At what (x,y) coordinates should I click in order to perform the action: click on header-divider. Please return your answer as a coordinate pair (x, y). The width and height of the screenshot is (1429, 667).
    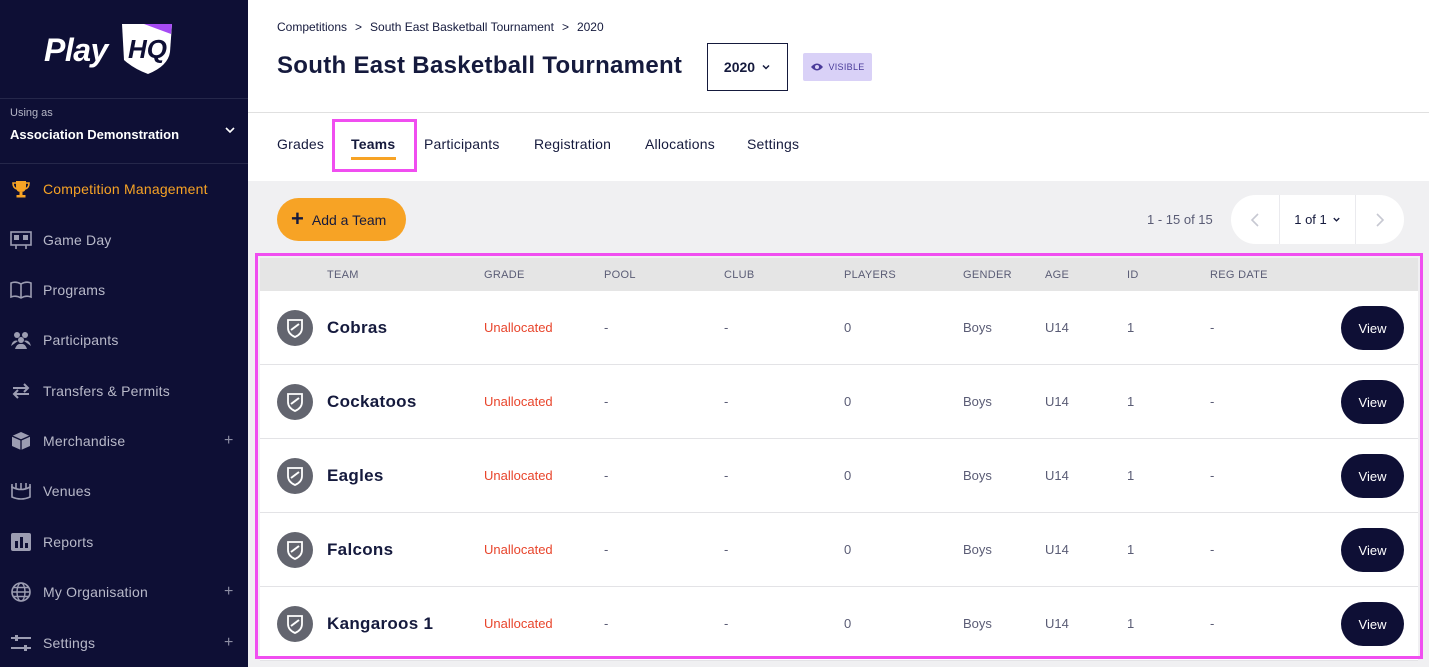
    Looking at the image, I should click on (838, 112).